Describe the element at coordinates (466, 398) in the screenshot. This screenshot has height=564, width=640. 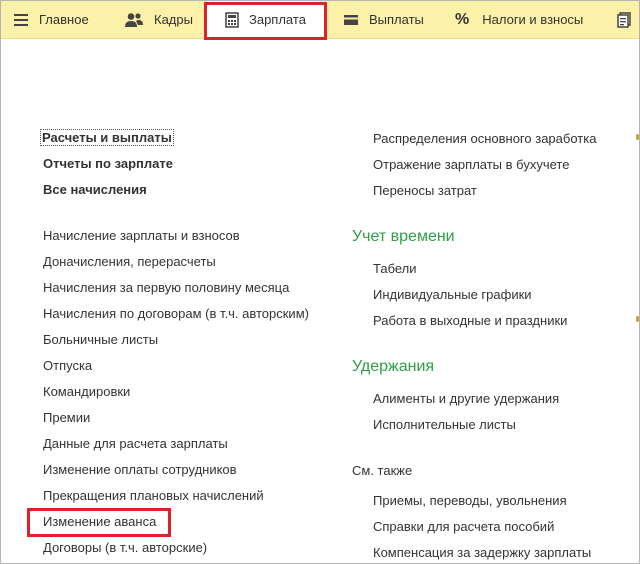
I see `link-alimony: Алименты и другие удержания` at that location.